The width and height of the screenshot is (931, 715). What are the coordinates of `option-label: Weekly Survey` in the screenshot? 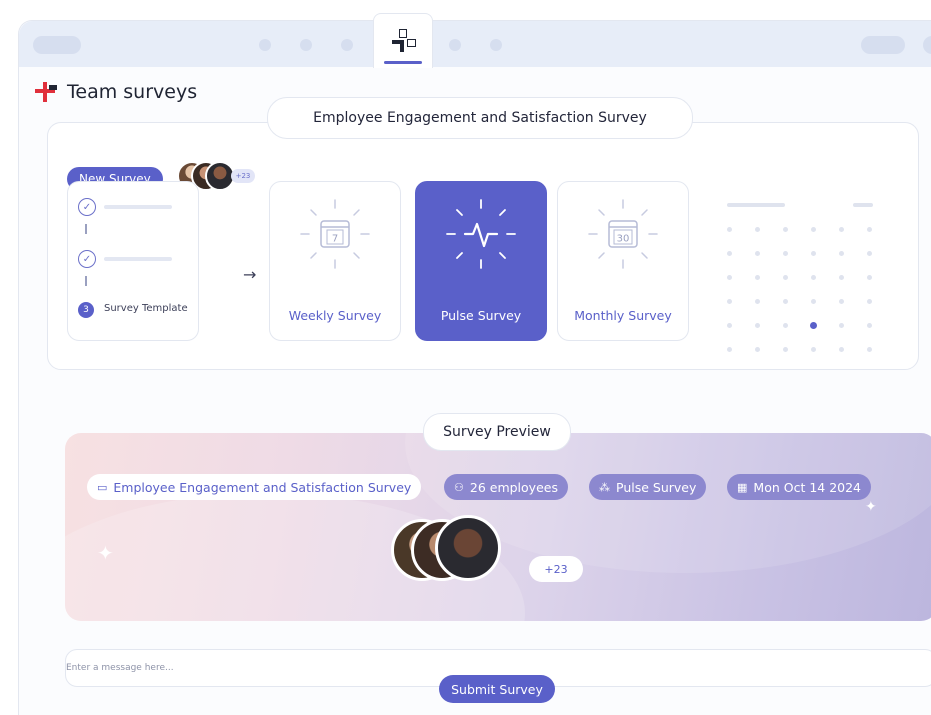 It's located at (335, 315).